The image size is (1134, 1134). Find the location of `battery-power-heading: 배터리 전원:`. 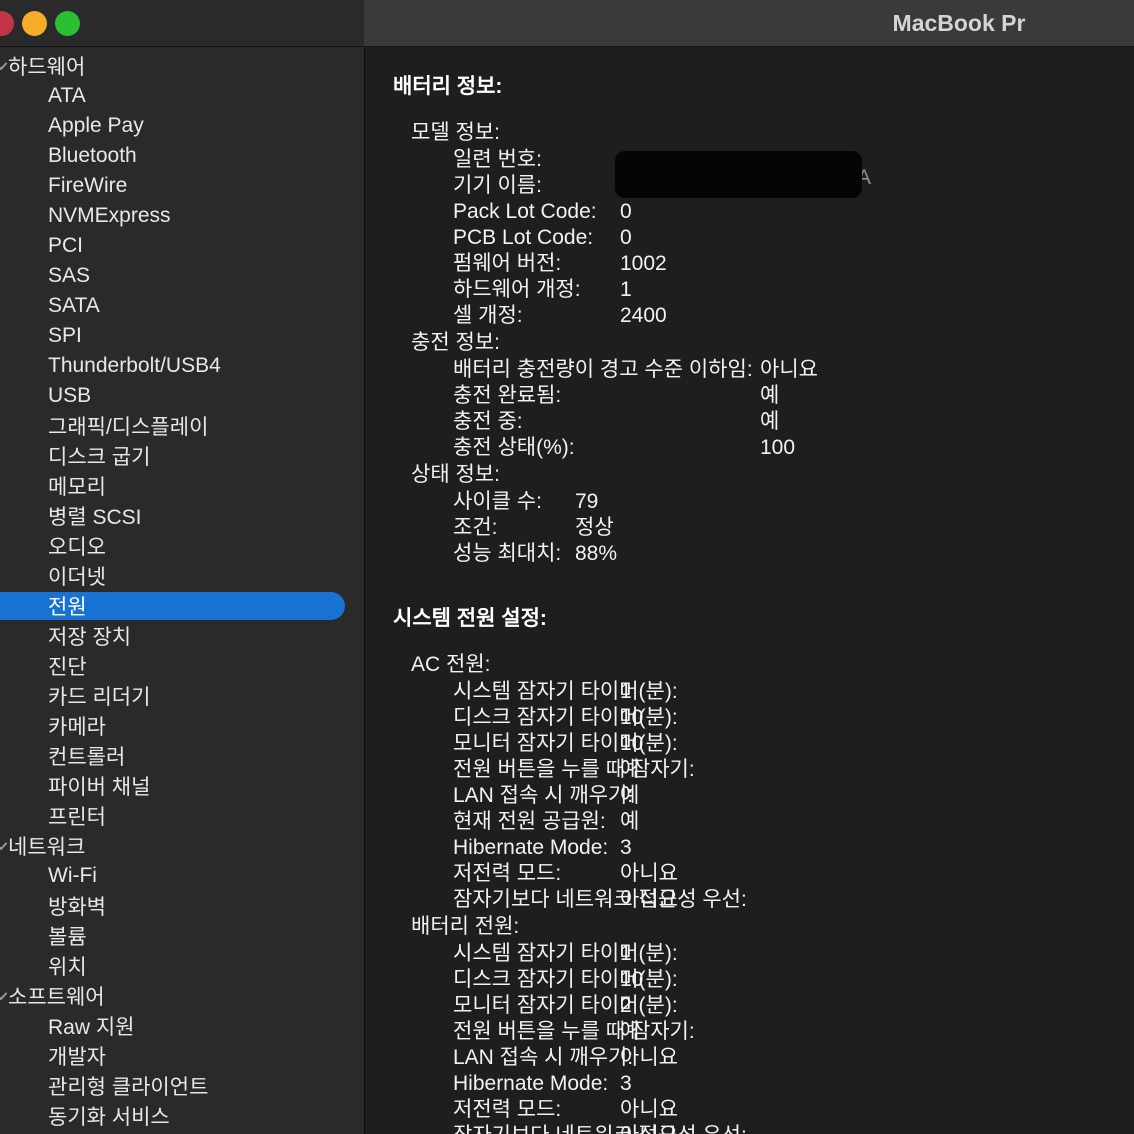

battery-power-heading: 배터리 전원: is located at coordinates (465, 926).